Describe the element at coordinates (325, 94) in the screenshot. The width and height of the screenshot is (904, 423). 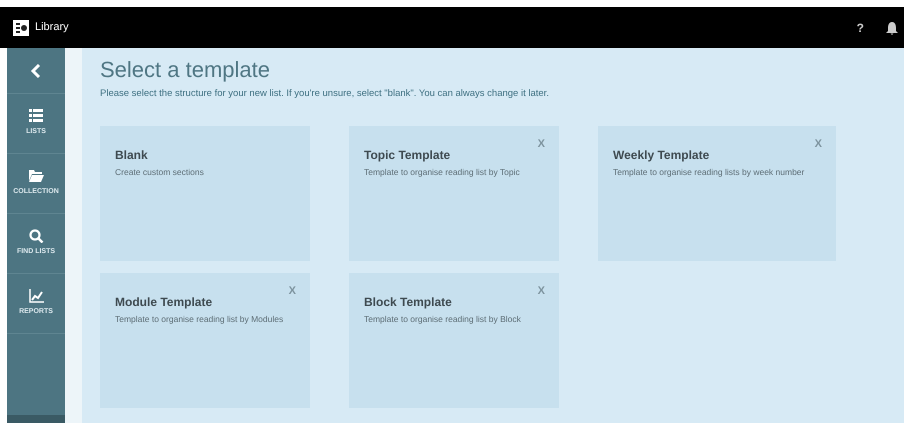
I see `page-subtitle: Please select the structure for your new list. If you're unsure, select "blank". You can always change it later.` at that location.